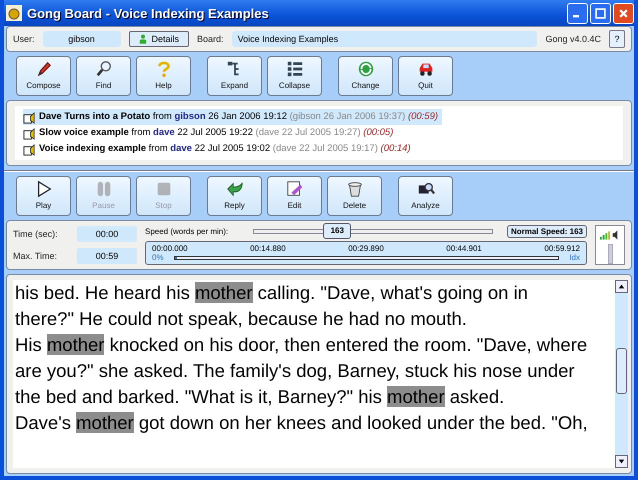 This screenshot has height=480, width=638. I want to click on minimize-button, so click(577, 13).